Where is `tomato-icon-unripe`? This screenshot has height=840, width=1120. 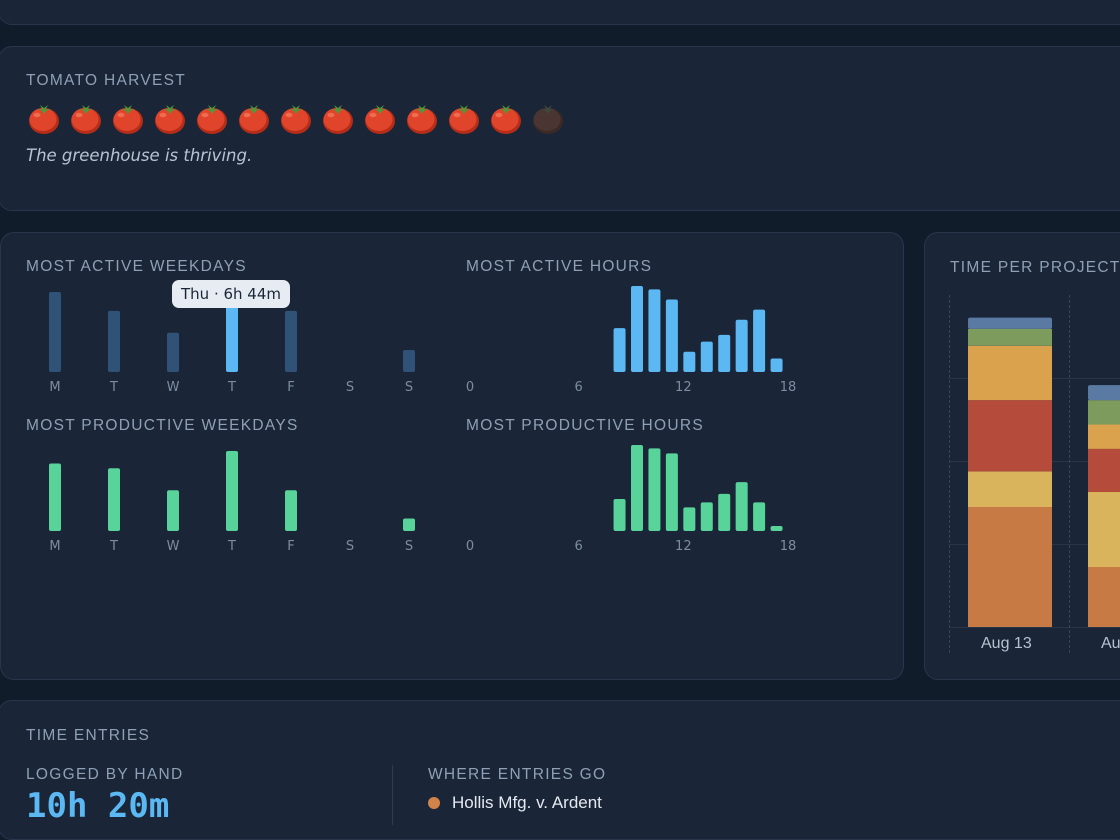
tomato-icon-unripe is located at coordinates (548, 118).